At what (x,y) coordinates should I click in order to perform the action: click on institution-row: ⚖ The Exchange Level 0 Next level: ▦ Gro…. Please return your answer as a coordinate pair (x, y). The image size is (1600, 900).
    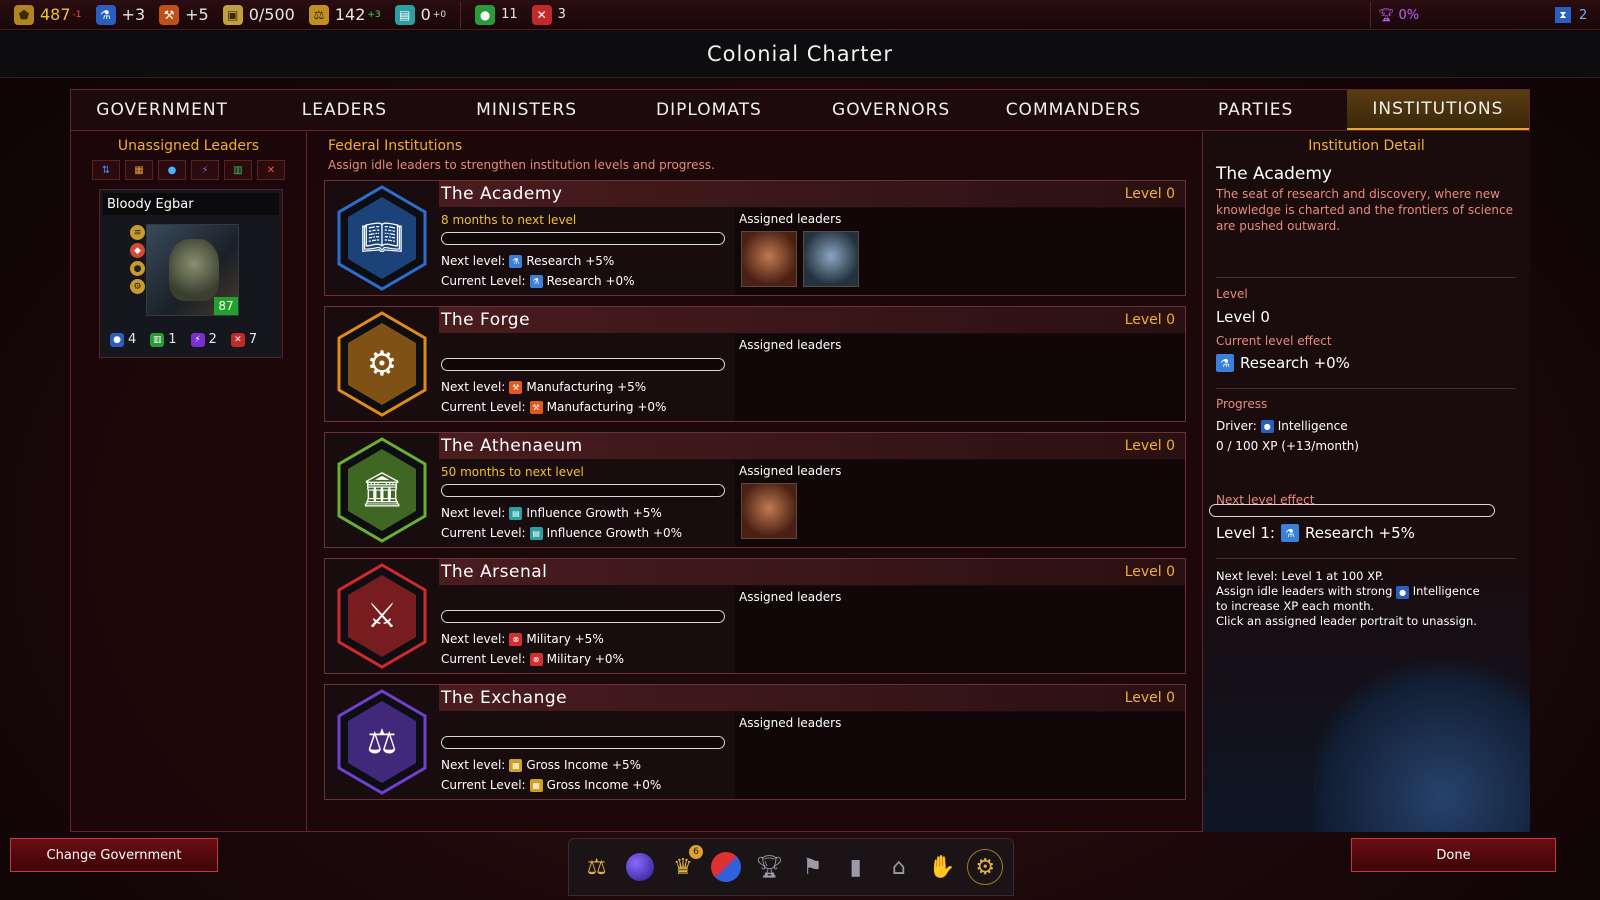
    Looking at the image, I should click on (755, 742).